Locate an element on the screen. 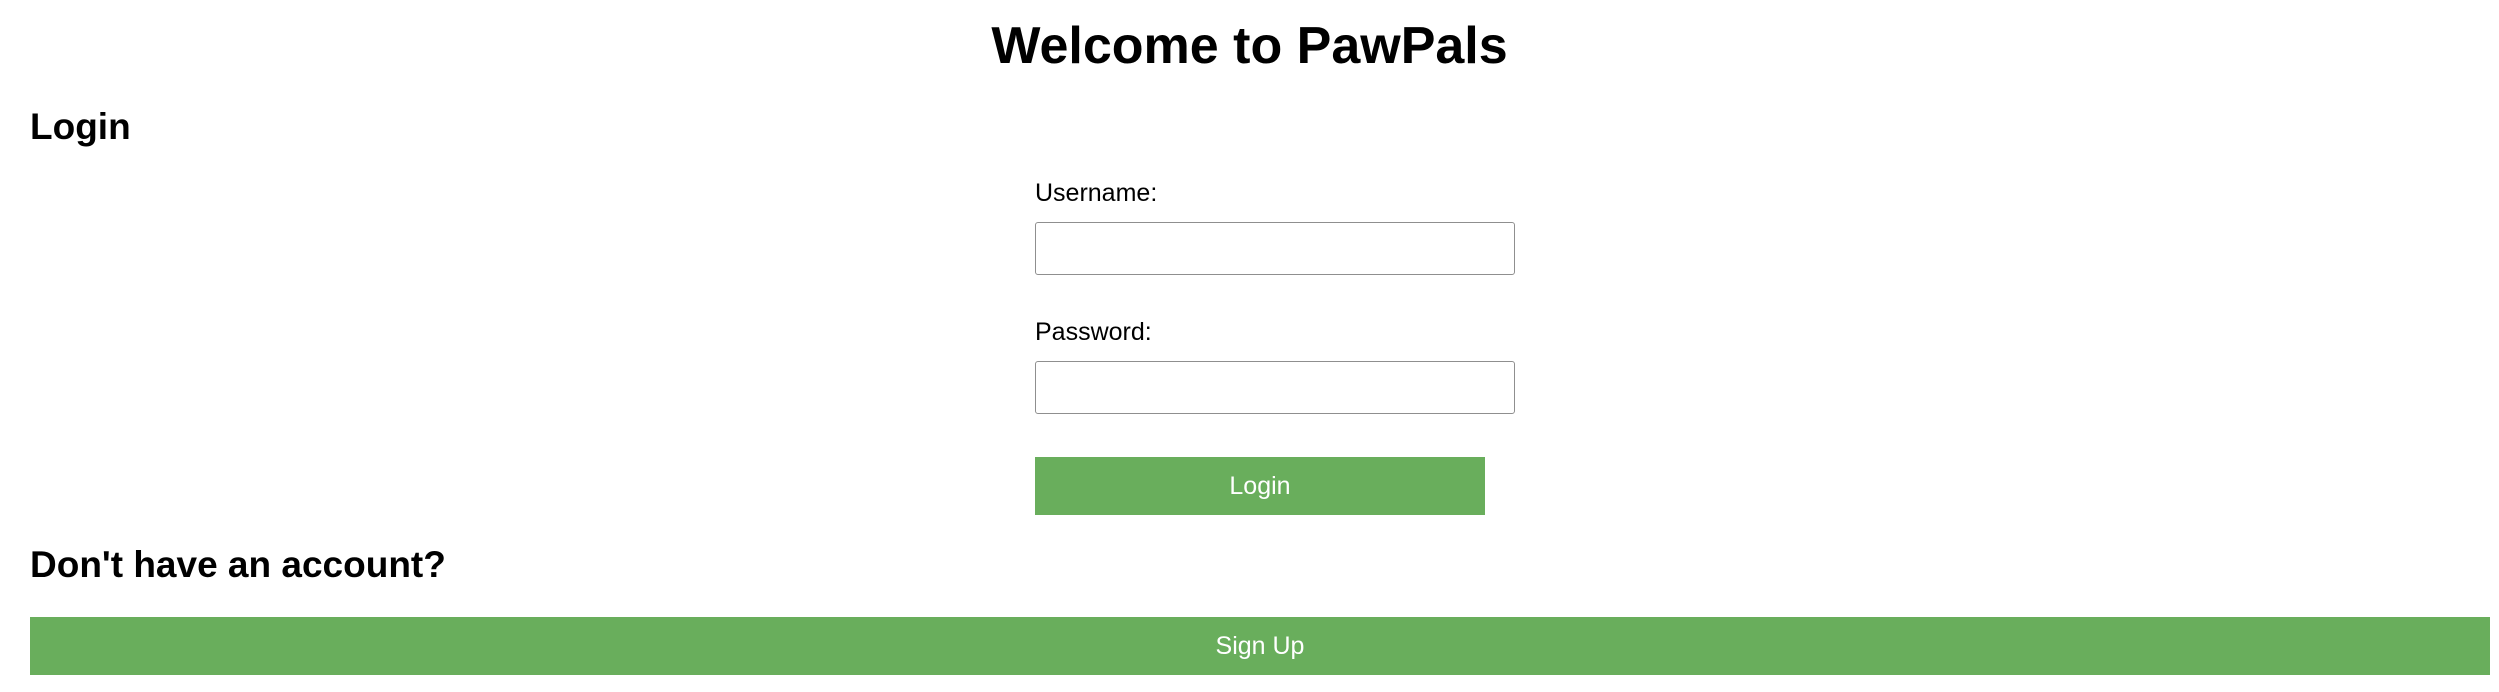 Image resolution: width=2499 pixels, height=692 pixels. password-label: Password: is located at coordinates (1093, 332).